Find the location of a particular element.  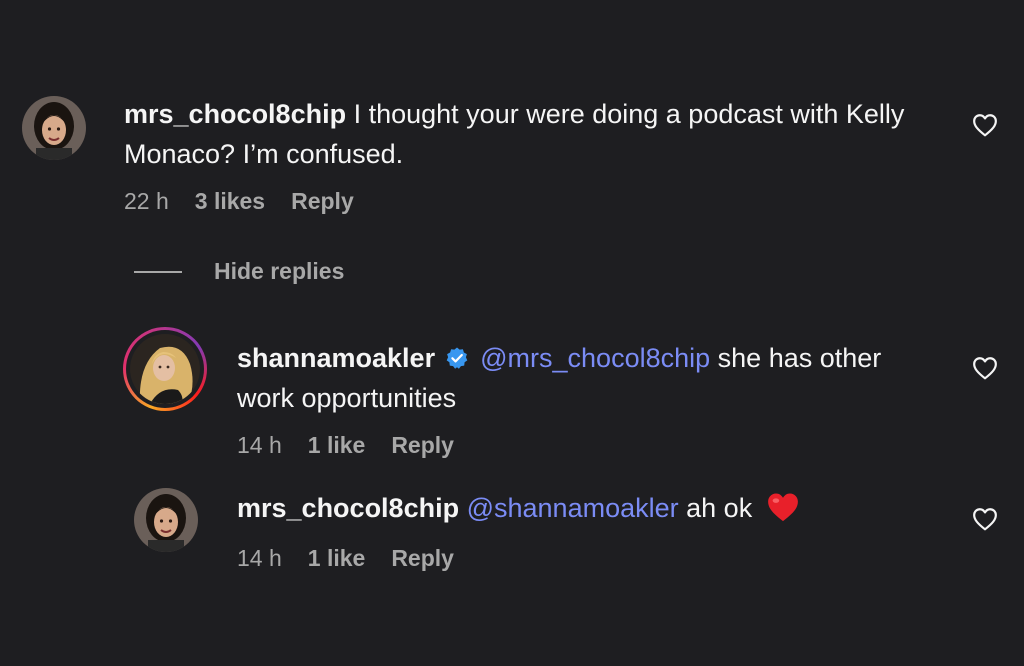

comment-meta: 22 h 3 likes Reply is located at coordinates (239, 201).